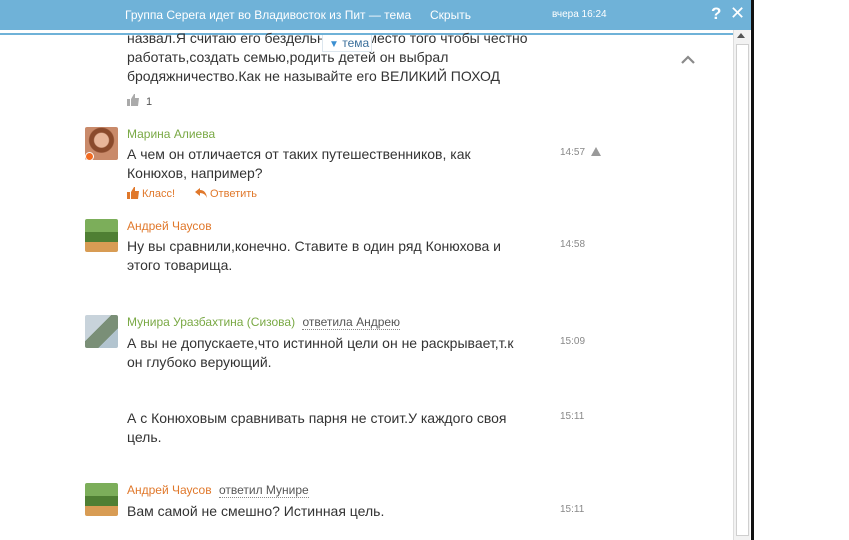  I want to click on reply-to-link: ответила Андрею, so click(351, 322).